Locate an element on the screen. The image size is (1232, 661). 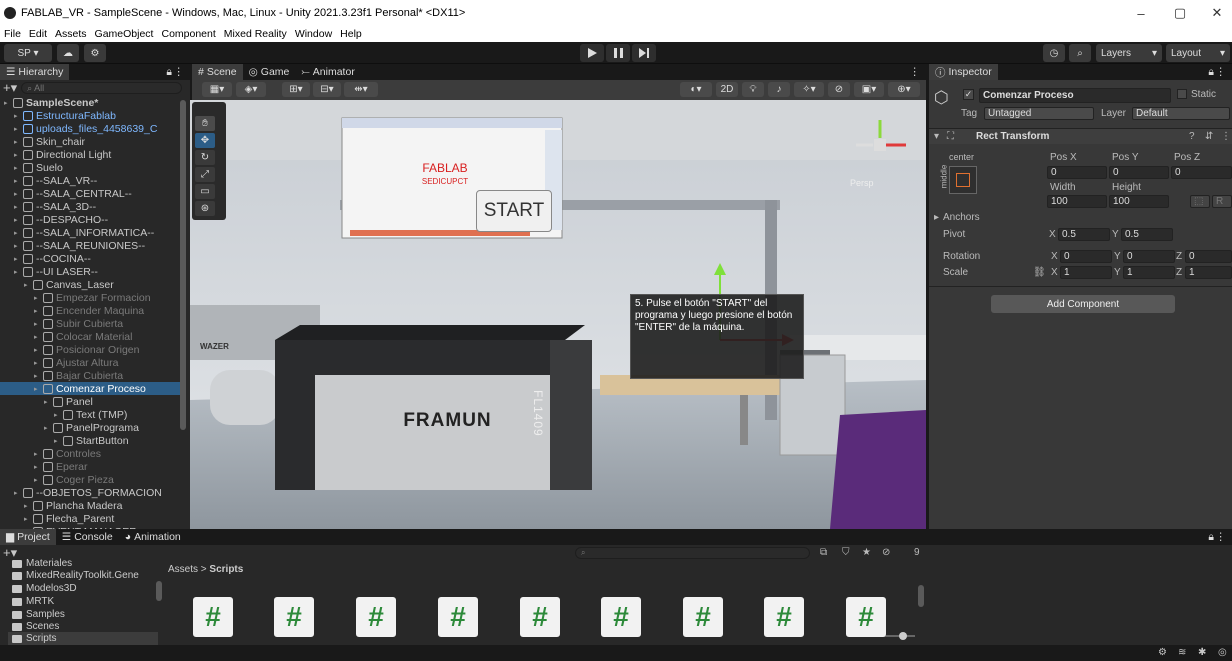
hierarchy-scrollbar is located at coordinates (183, 265).